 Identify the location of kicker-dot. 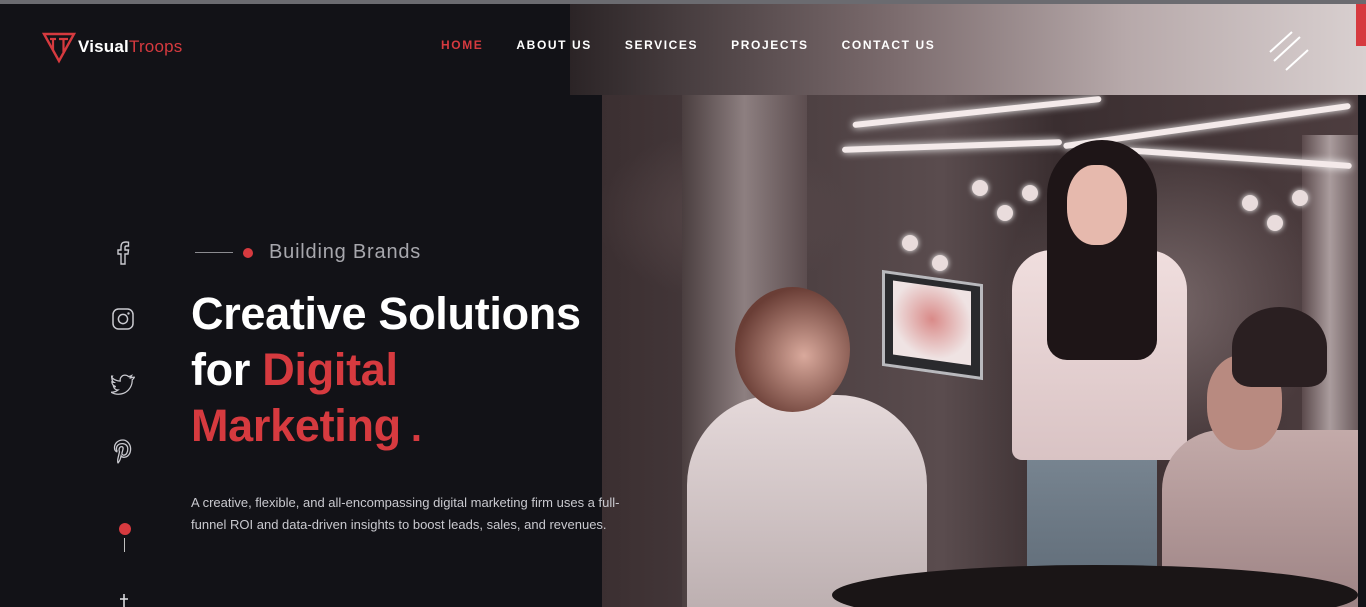
(248, 252).